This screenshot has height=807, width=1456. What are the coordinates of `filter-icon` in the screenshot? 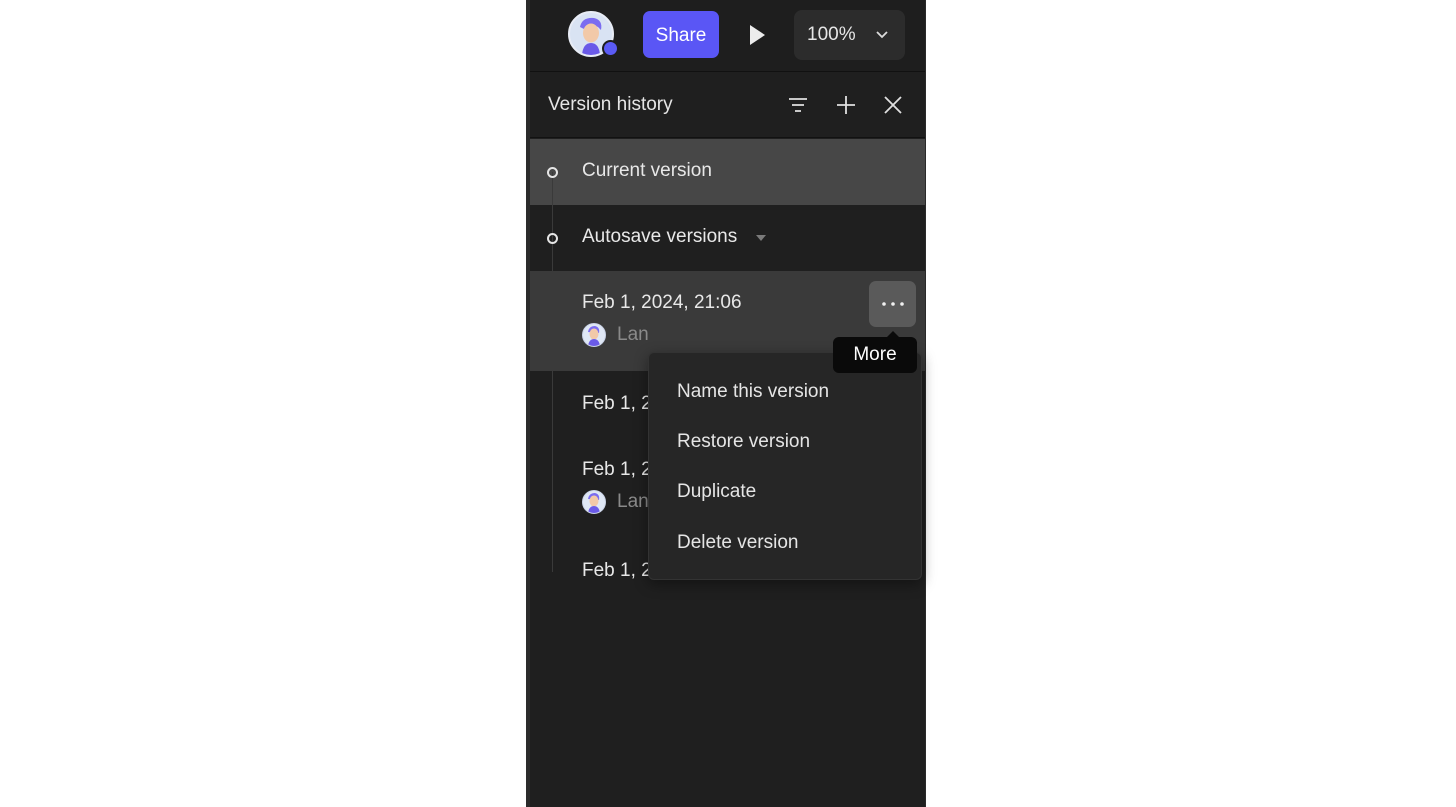 It's located at (798, 105).